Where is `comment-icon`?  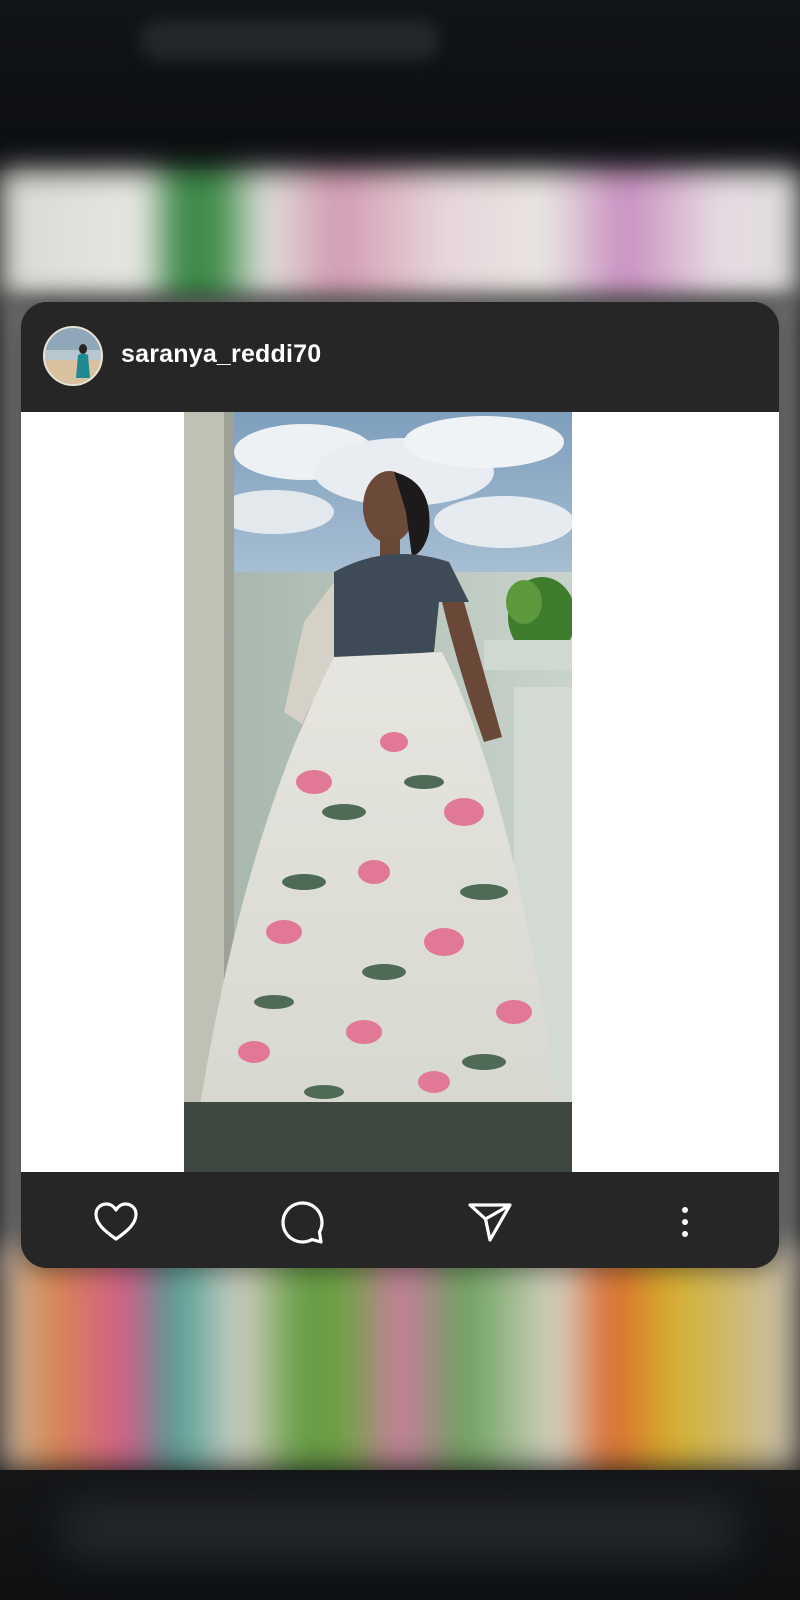
comment-icon is located at coordinates (302, 1222).